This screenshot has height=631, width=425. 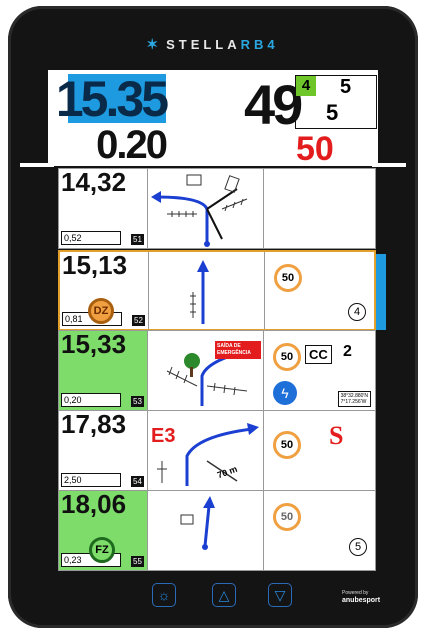 I want to click on roadbook-row-active: 15,13 0,81 DZ 52 50 4, so click(x=217, y=290).